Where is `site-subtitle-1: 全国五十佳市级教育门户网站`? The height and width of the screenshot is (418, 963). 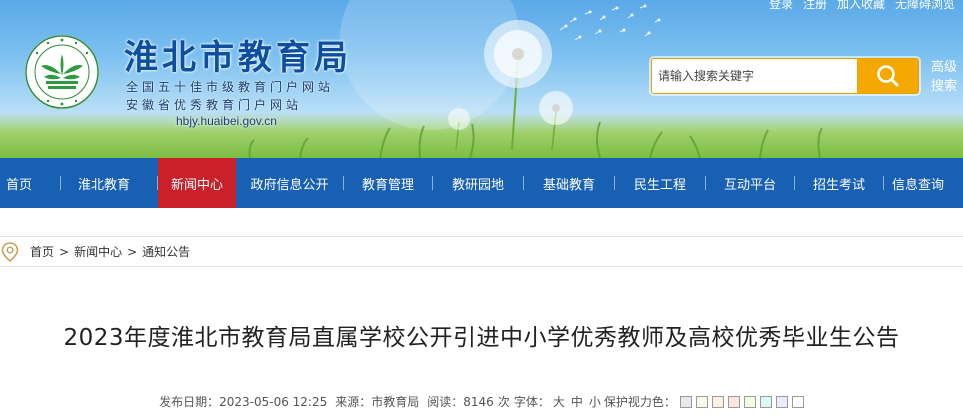
site-subtitle-1: 全国五十佳市级教育门户网站 is located at coordinates (230, 87).